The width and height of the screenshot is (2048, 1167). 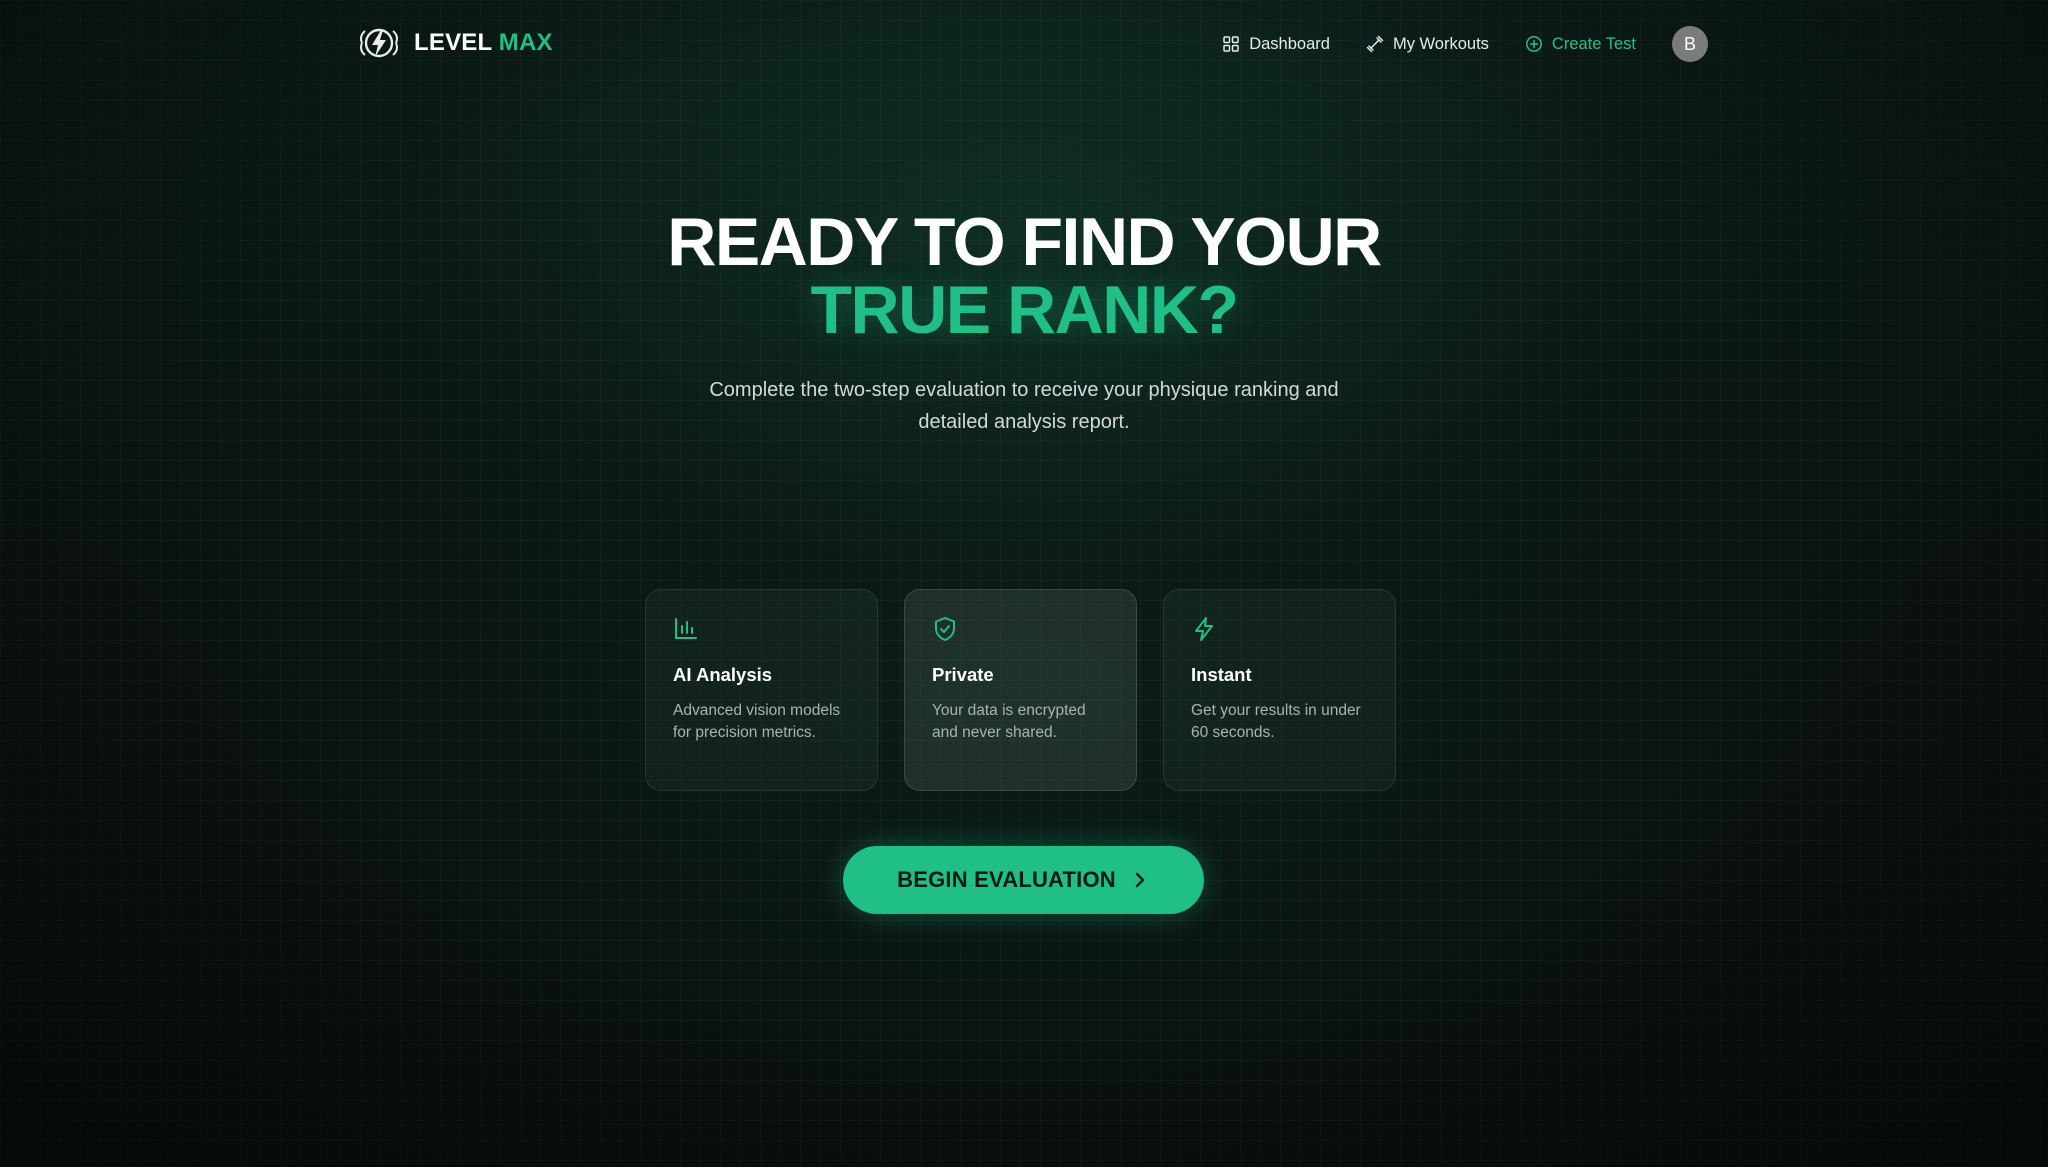 What do you see at coordinates (1440, 43) in the screenshot?
I see `nav-workouts-label: My Workouts` at bounding box center [1440, 43].